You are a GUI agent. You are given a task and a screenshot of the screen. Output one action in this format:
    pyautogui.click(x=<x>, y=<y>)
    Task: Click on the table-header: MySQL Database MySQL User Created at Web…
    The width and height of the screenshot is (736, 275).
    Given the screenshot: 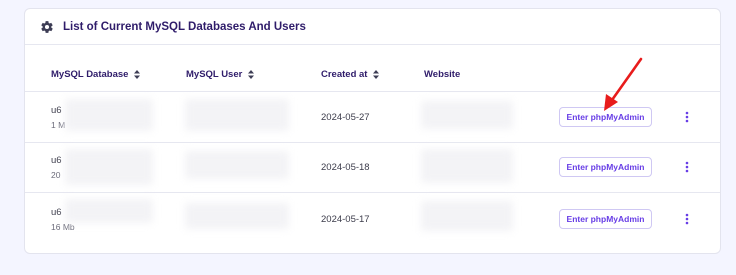 What is the action you would take?
    pyautogui.click(x=372, y=76)
    